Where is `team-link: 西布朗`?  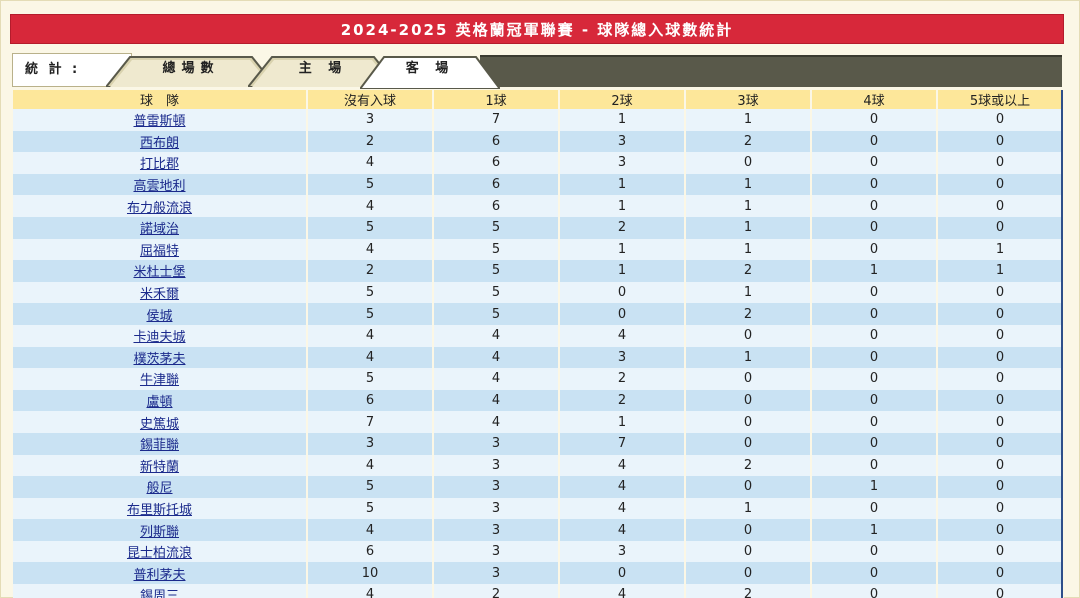
team-link: 西布朗 is located at coordinates (159, 143).